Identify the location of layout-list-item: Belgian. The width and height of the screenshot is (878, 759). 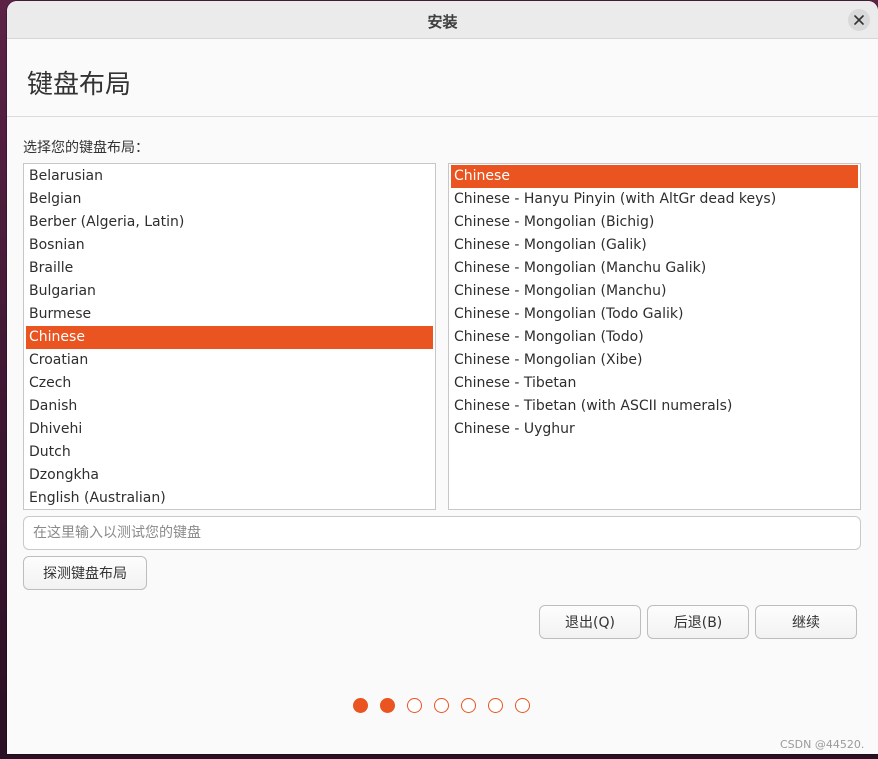
(229, 199).